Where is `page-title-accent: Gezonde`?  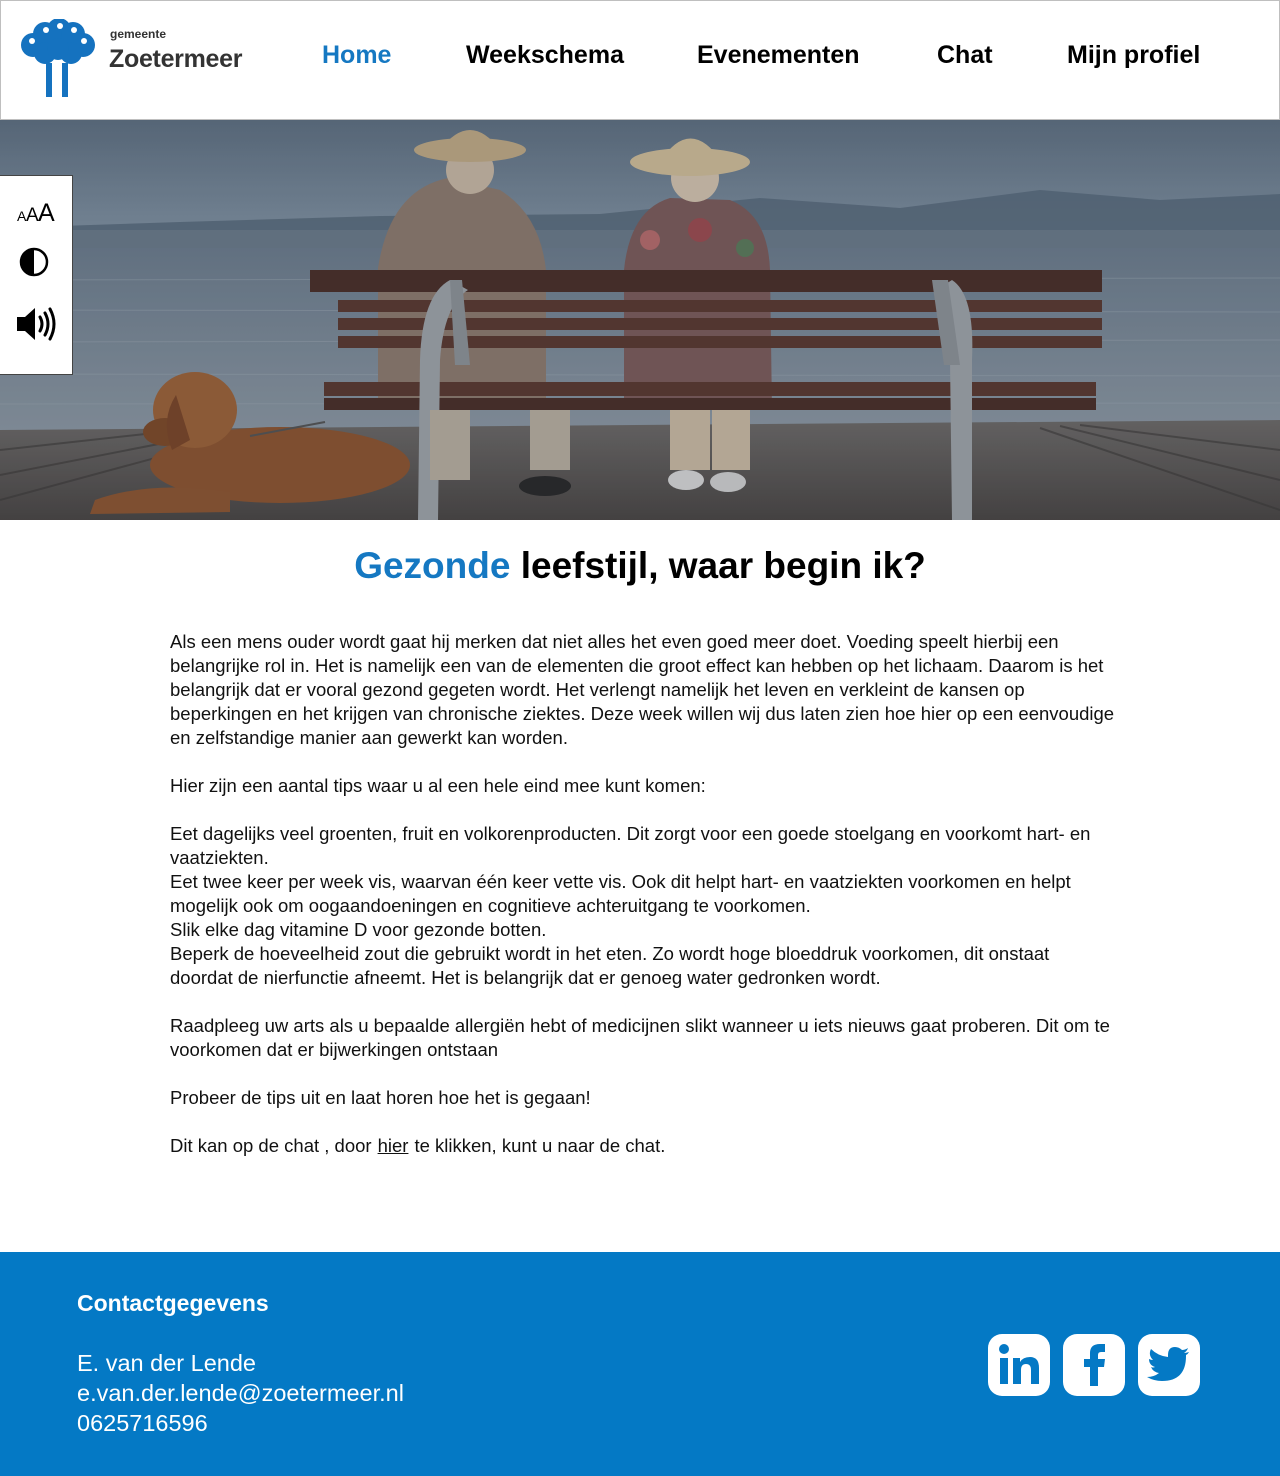 page-title-accent: Gezonde is located at coordinates (432, 565).